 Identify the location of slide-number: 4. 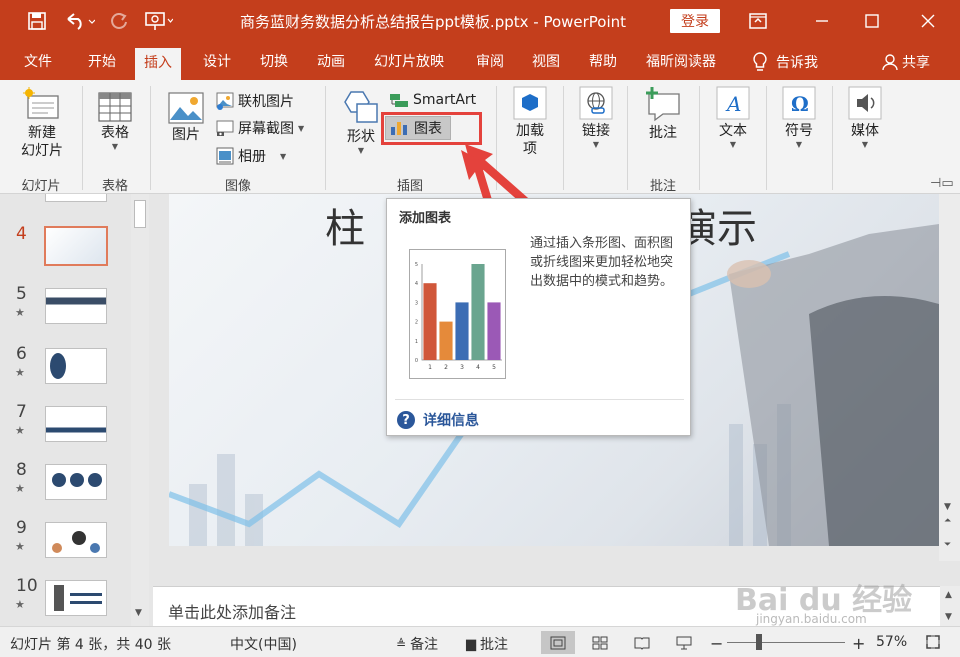
(21, 234).